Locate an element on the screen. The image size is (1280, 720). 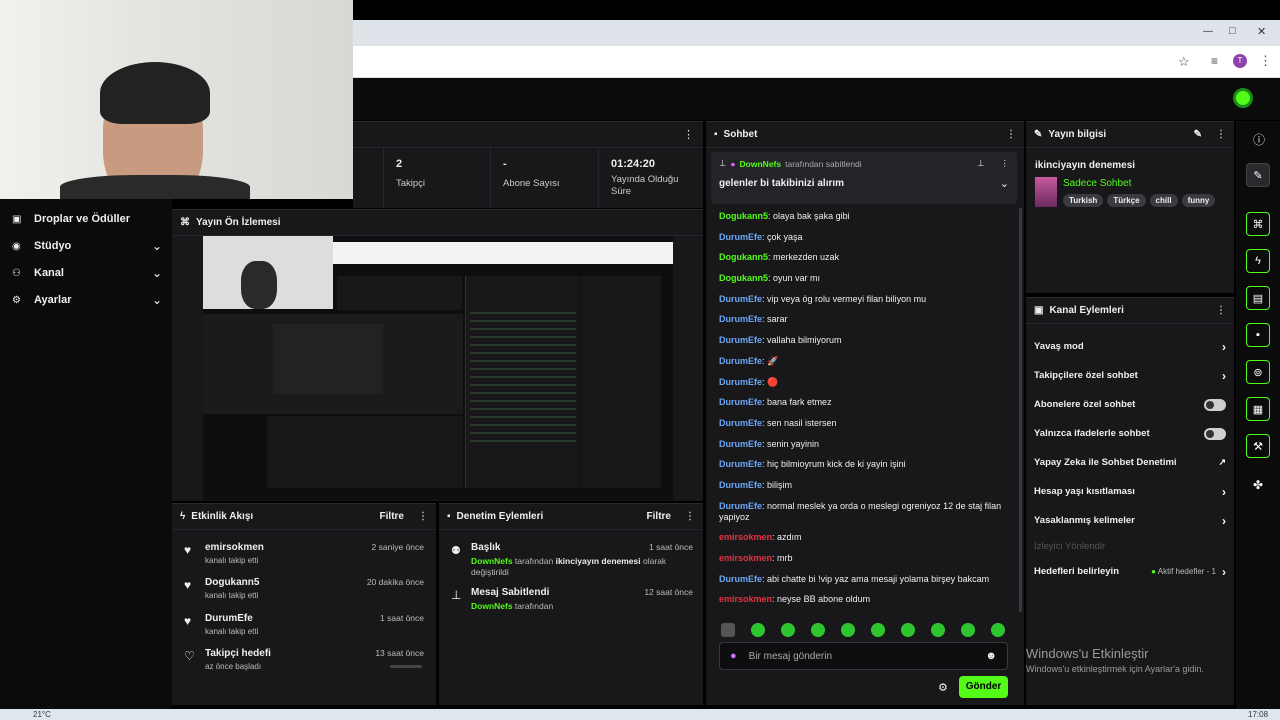
action-slow-mode: Yavaş mod › is located at coordinates (1130, 346).